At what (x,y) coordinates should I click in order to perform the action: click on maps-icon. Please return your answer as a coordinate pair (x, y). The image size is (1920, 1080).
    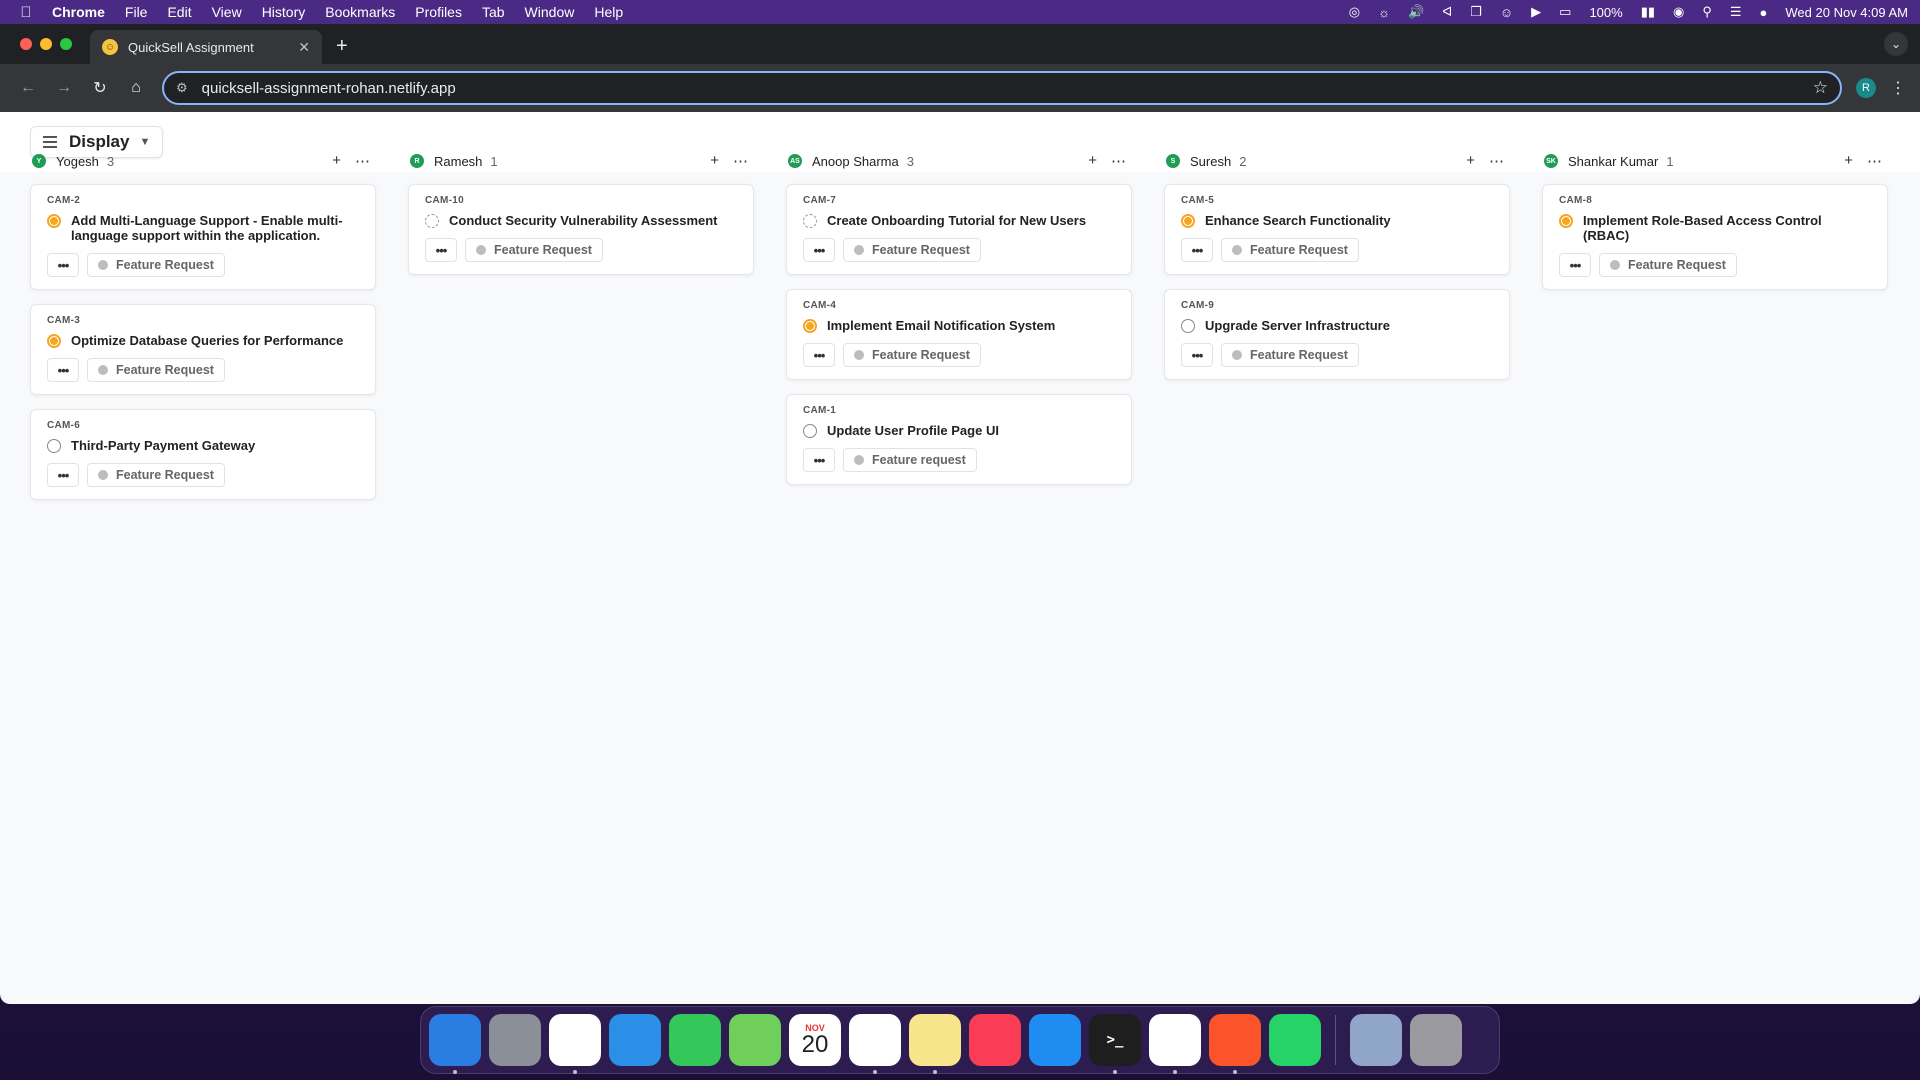
    Looking at the image, I should click on (755, 1040).